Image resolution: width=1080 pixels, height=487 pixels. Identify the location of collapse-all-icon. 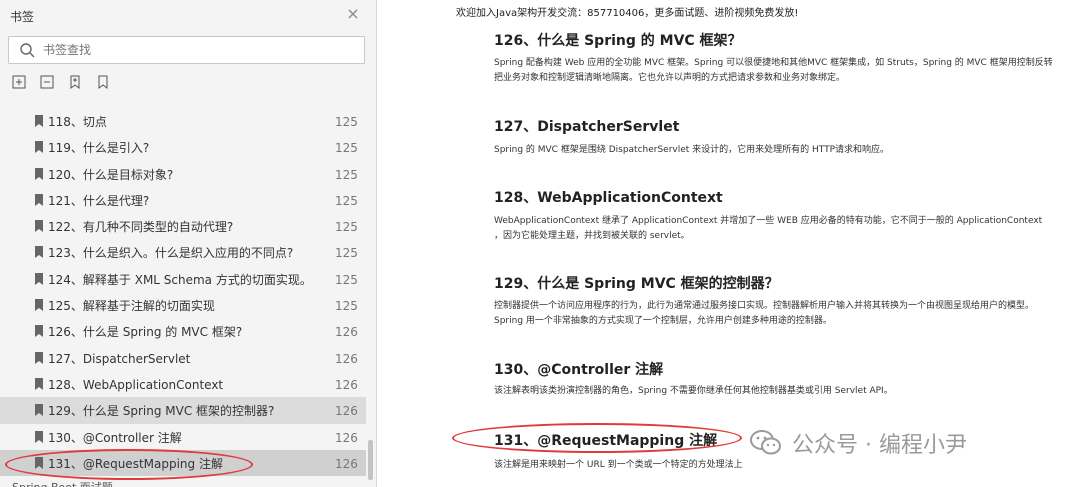
(47, 82).